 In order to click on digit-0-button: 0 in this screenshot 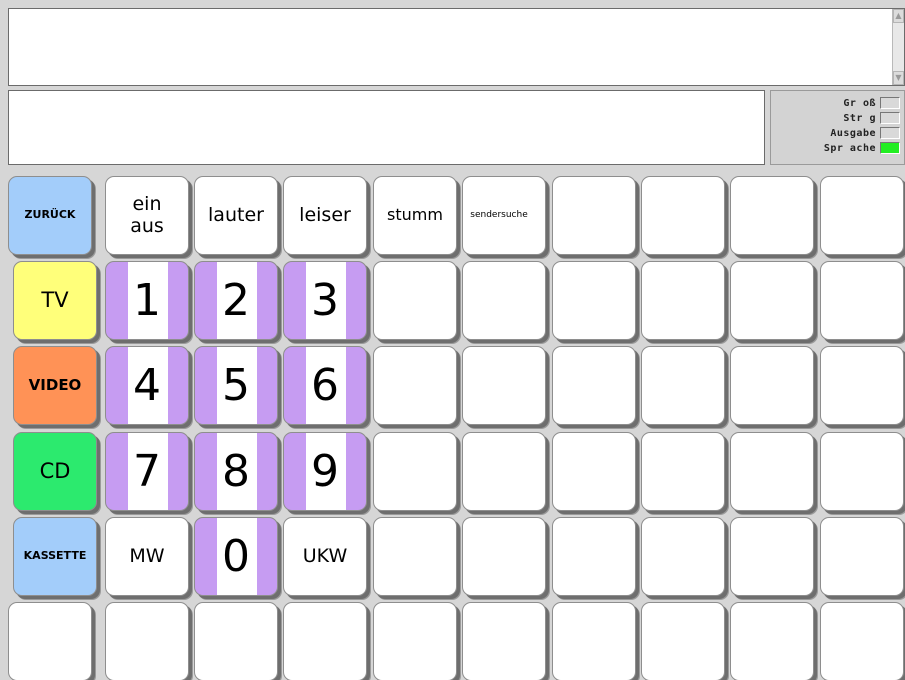, I will do `click(236, 556)`.